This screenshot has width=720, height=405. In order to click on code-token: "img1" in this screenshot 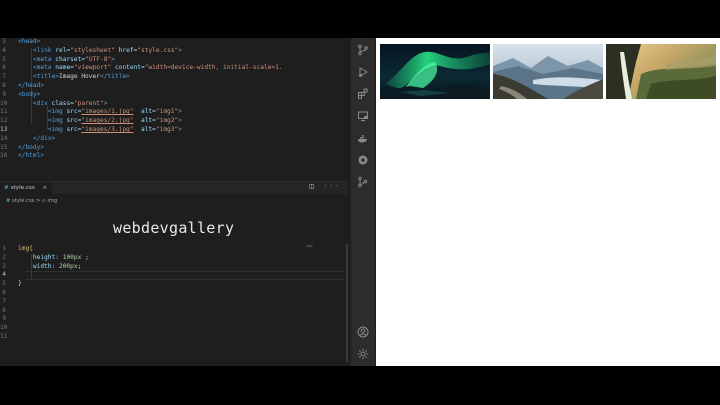, I will do `click(167, 112)`.